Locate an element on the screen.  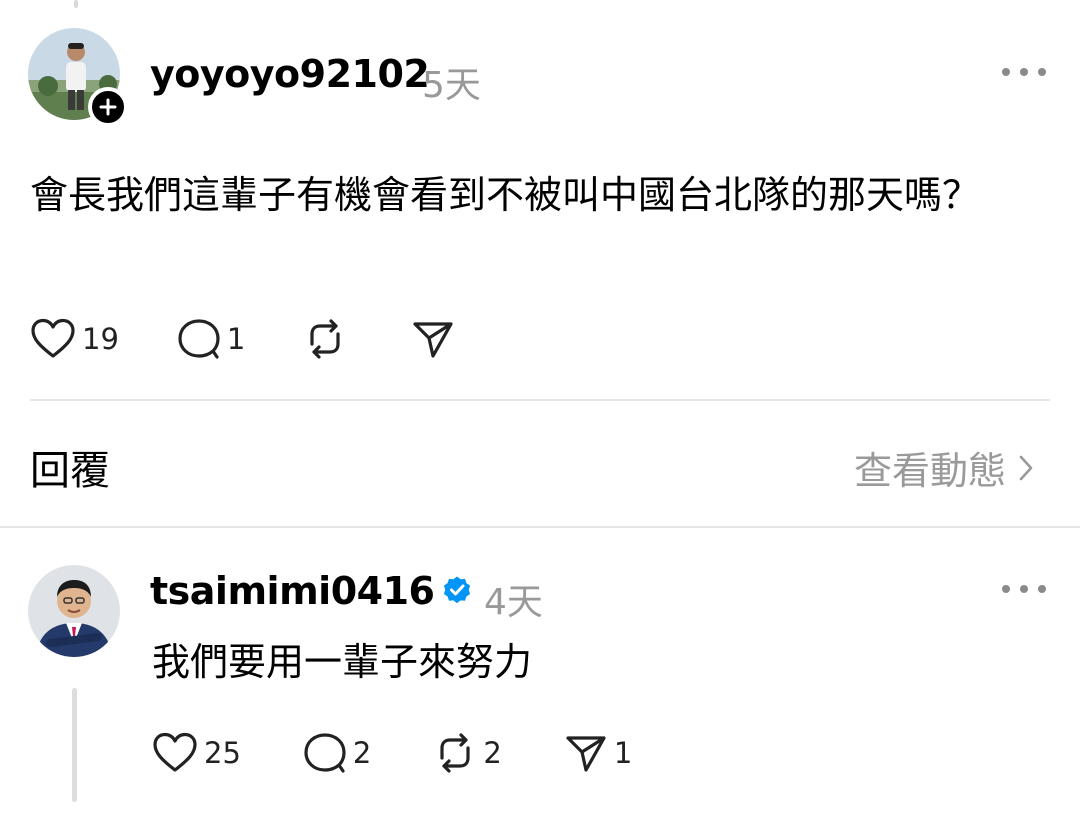
follow-button is located at coordinates (108, 107).